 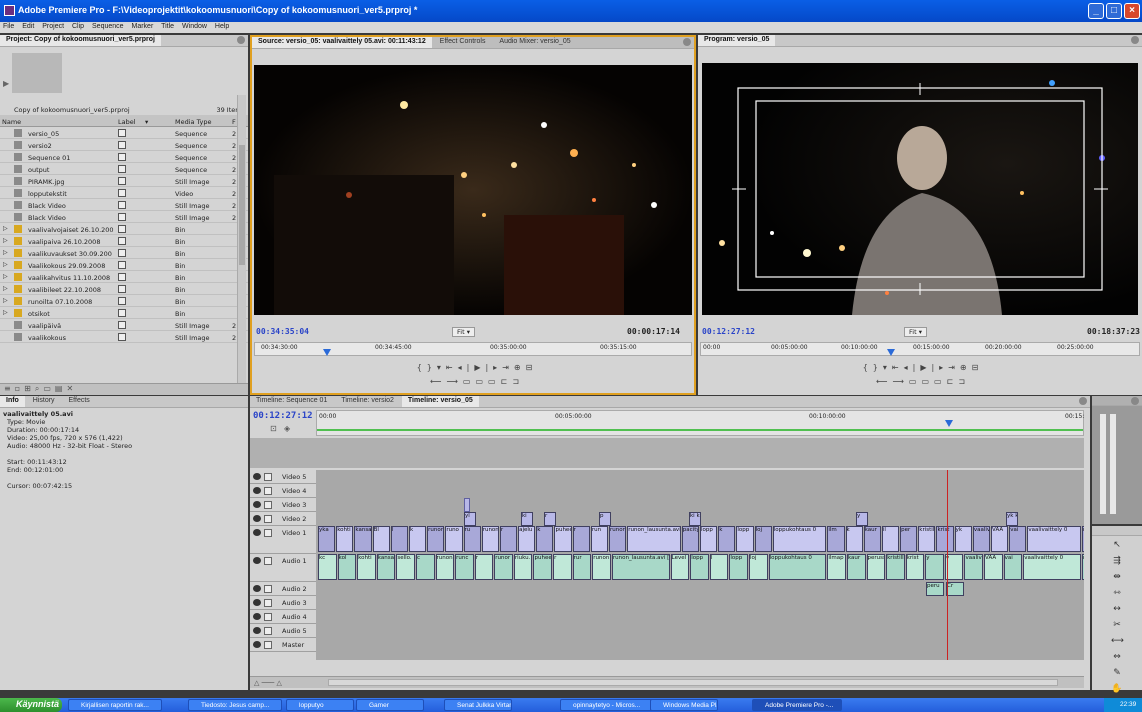 What do you see at coordinates (507, 381) in the screenshot?
I see `insert-icon: ⊏` at bounding box center [507, 381].